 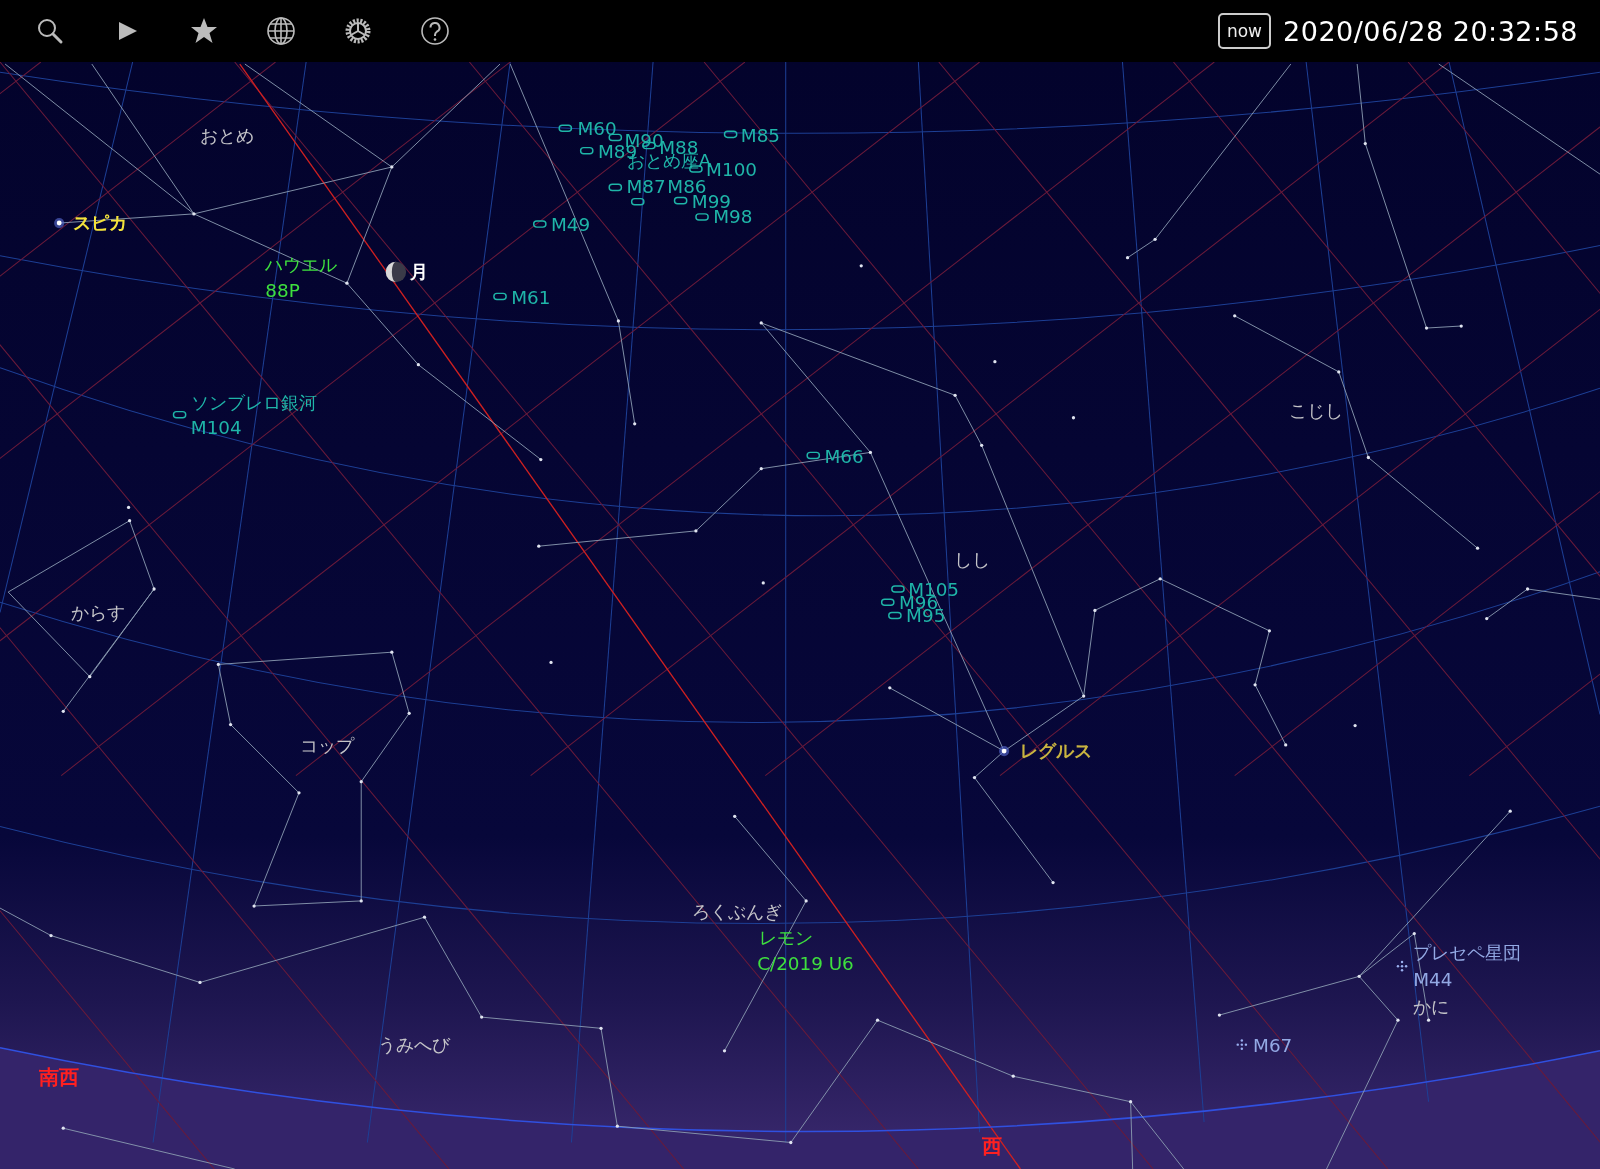 I want to click on cluster-label: M44, so click(x=1433, y=979).